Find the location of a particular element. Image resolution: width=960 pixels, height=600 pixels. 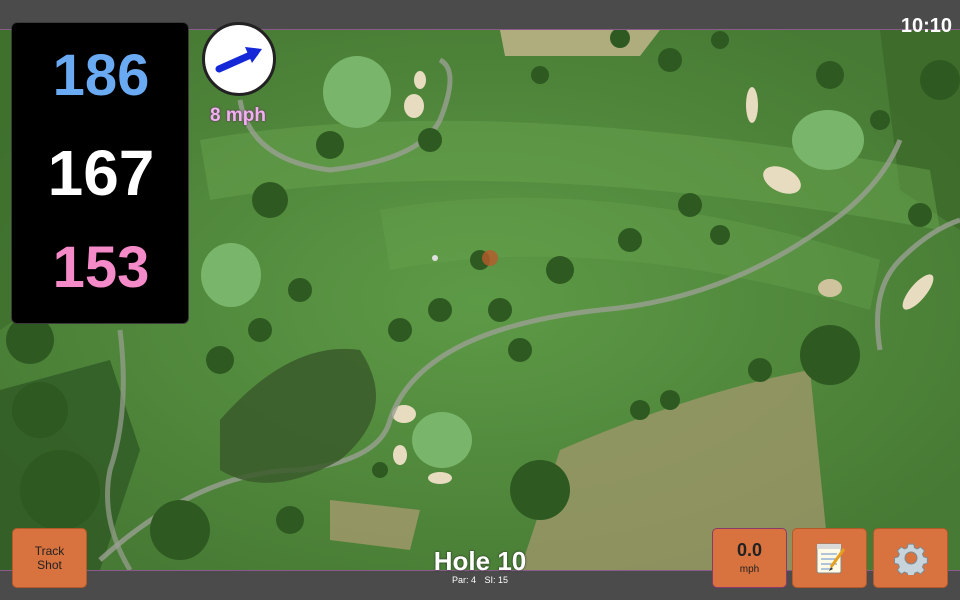

front-distance: 153 is located at coordinates (101, 267).